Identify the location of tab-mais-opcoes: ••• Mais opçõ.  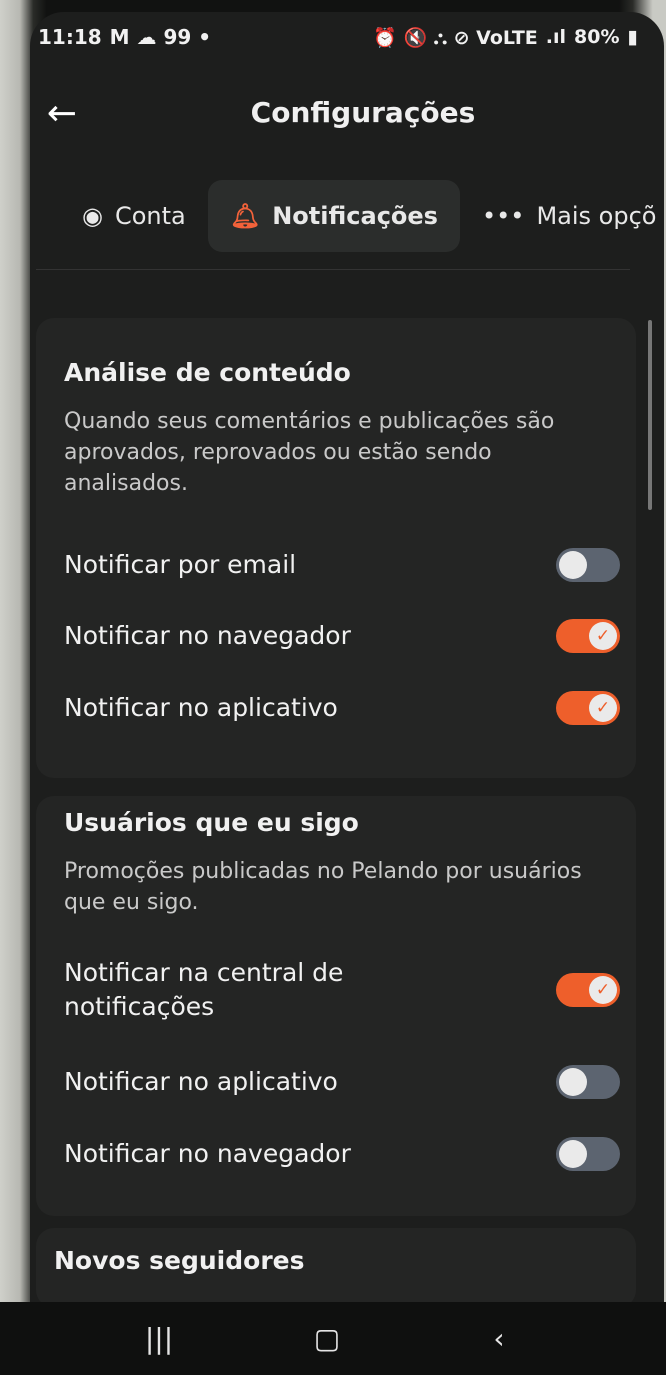
(563, 216).